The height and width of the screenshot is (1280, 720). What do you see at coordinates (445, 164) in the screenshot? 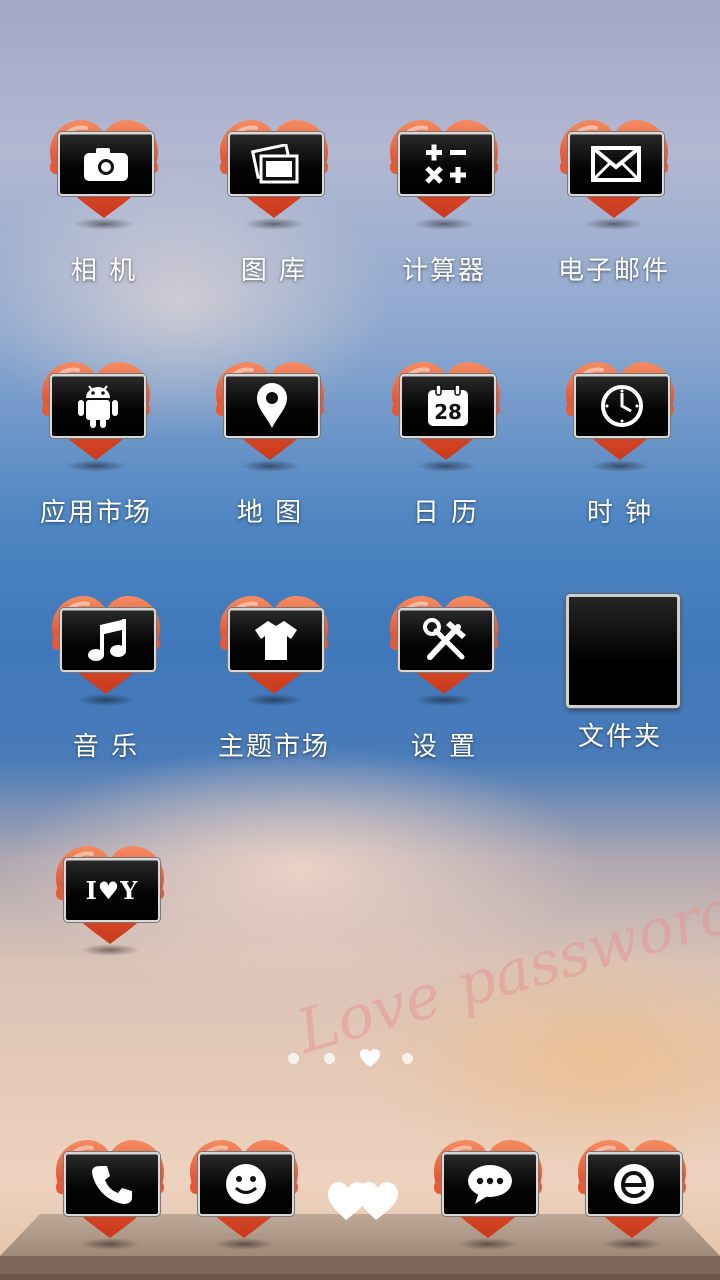
I see `calculator-icon` at bounding box center [445, 164].